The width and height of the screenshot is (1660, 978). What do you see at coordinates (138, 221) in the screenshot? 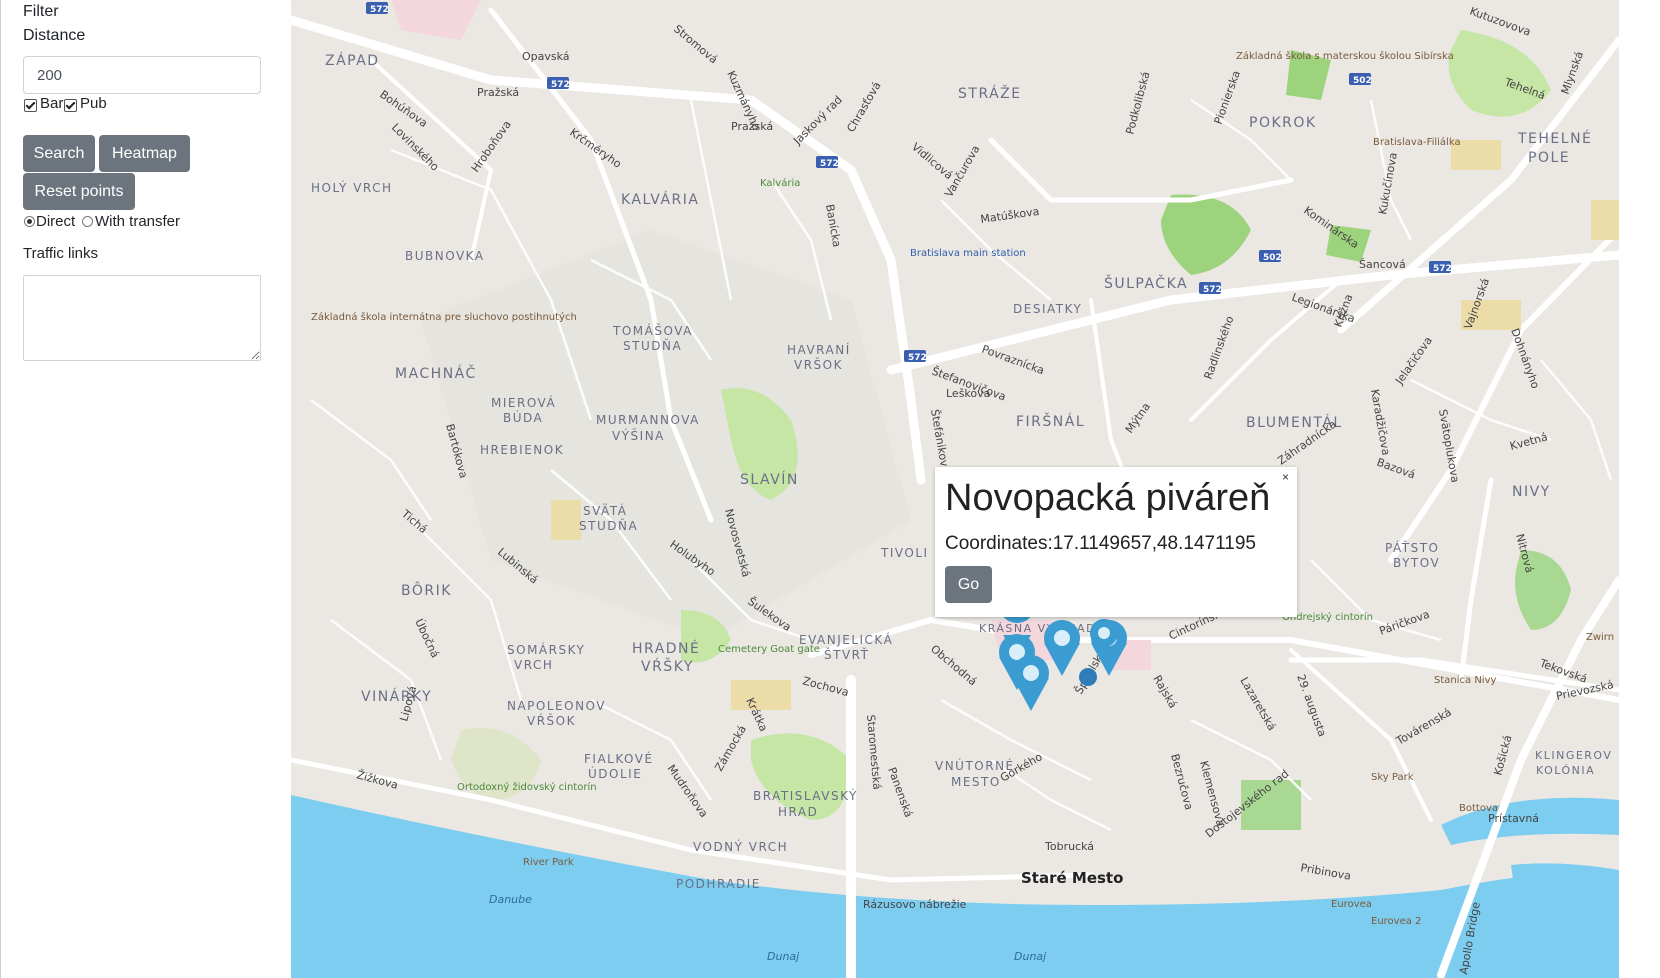
I see `with-transfer-radio-label: With transfer` at bounding box center [138, 221].